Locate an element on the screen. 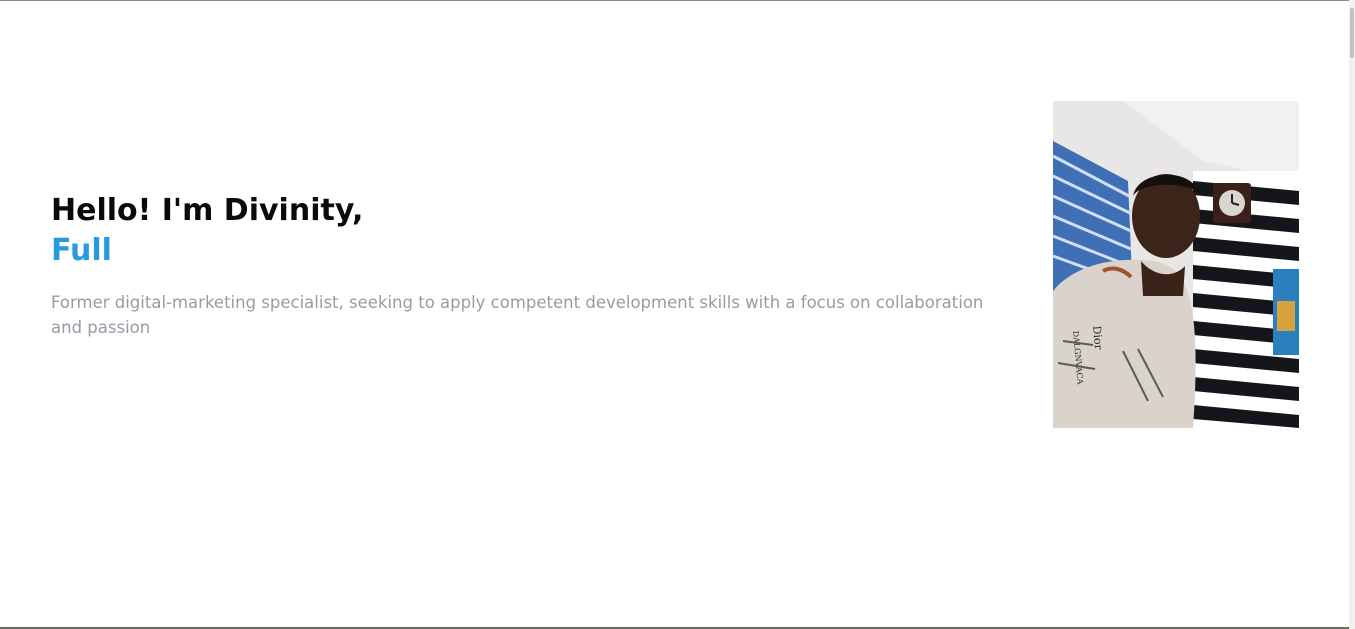 The width and height of the screenshot is (1355, 629). profile-photo-illustration: Dior DALGNVACA is located at coordinates (1176, 264).